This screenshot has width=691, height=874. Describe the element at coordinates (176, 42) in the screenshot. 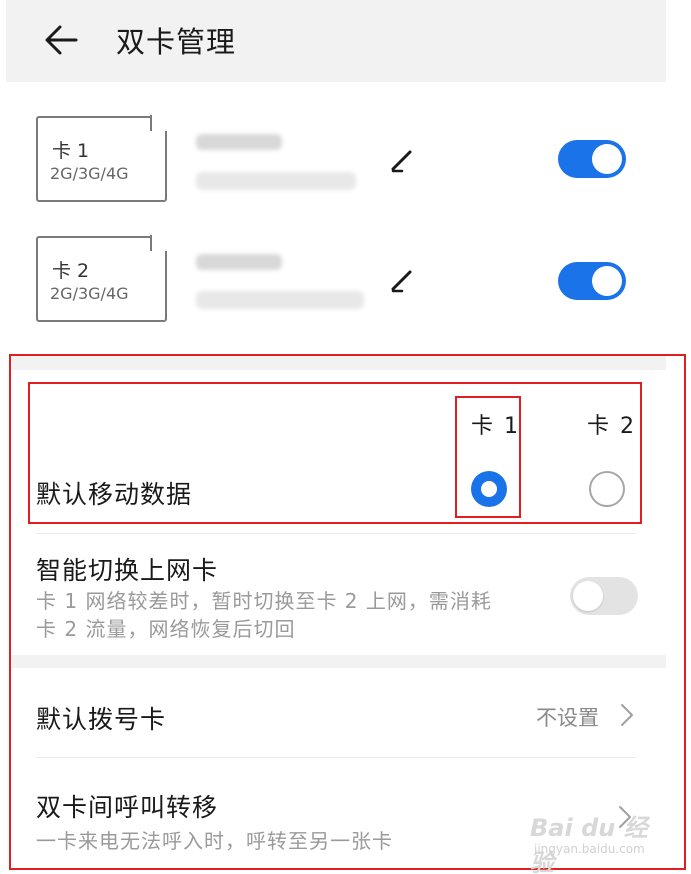

I see `page-title: 双卡管理` at that location.